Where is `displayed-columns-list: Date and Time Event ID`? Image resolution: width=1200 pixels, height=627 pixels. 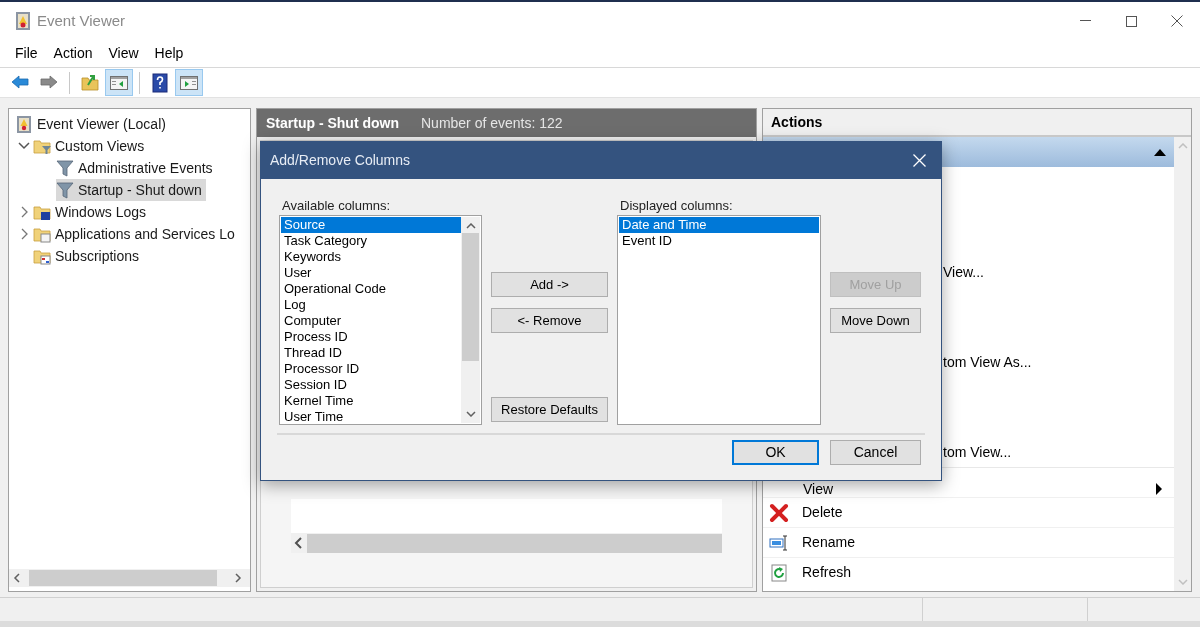 displayed-columns-list: Date and Time Event ID is located at coordinates (719, 320).